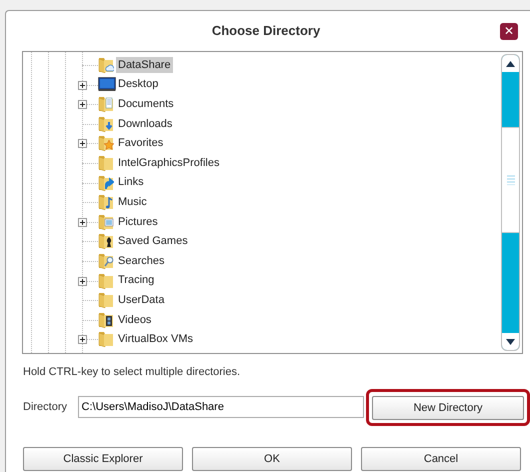 Image resolution: width=530 pixels, height=472 pixels. Describe the element at coordinates (153, 241) in the screenshot. I see `tree-item: Saved Games` at that location.